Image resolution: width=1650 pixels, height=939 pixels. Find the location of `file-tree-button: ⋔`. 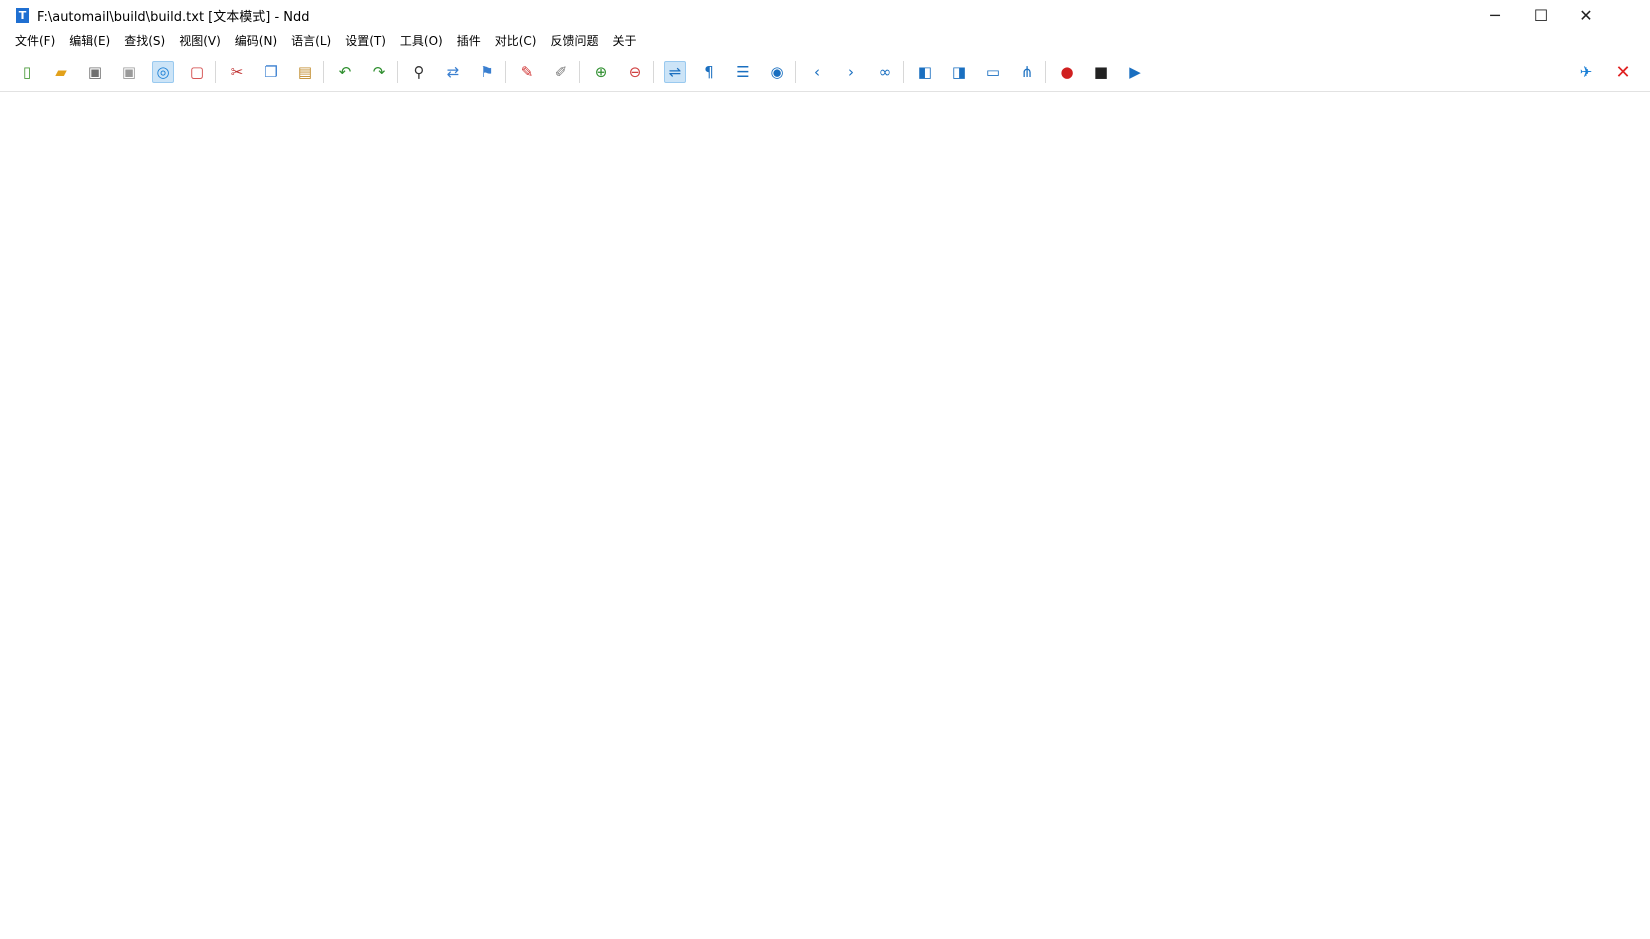

file-tree-button: ⋔ is located at coordinates (1027, 72).